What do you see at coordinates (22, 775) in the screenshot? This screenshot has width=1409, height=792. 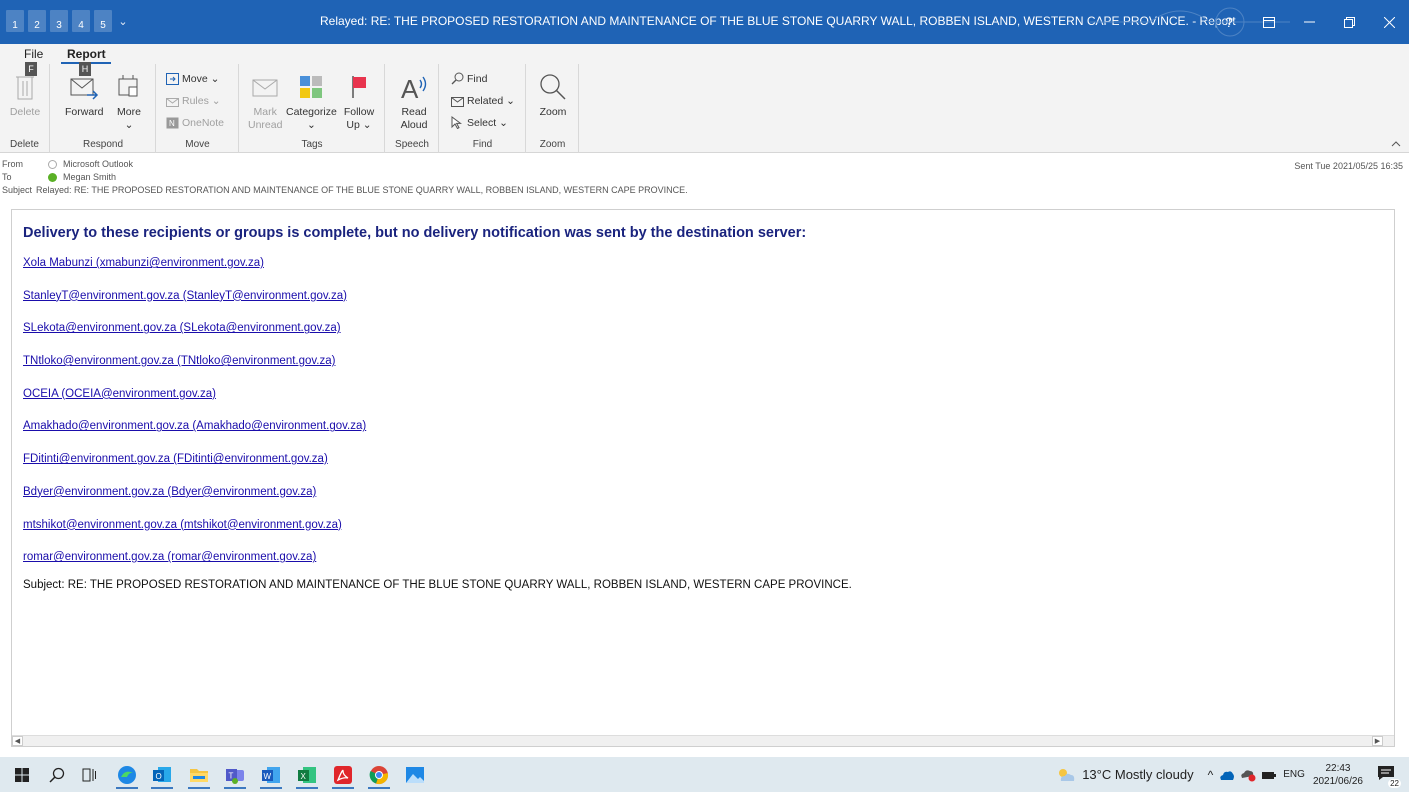 I see `start-windows-icon` at bounding box center [22, 775].